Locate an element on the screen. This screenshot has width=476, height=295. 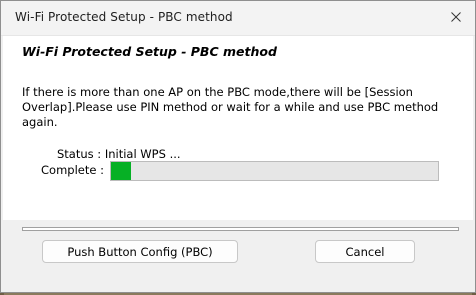
push-button-config-button: Push Button Config (PBC) is located at coordinates (140, 251).